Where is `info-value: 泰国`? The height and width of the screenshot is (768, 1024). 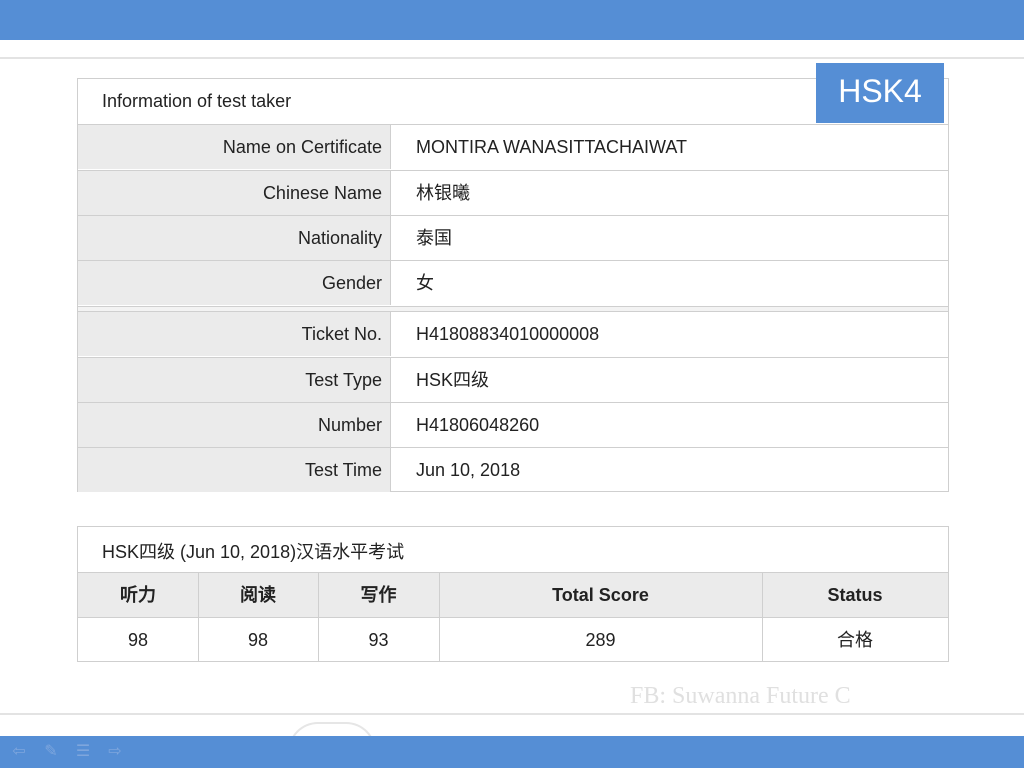 info-value: 泰国 is located at coordinates (434, 238).